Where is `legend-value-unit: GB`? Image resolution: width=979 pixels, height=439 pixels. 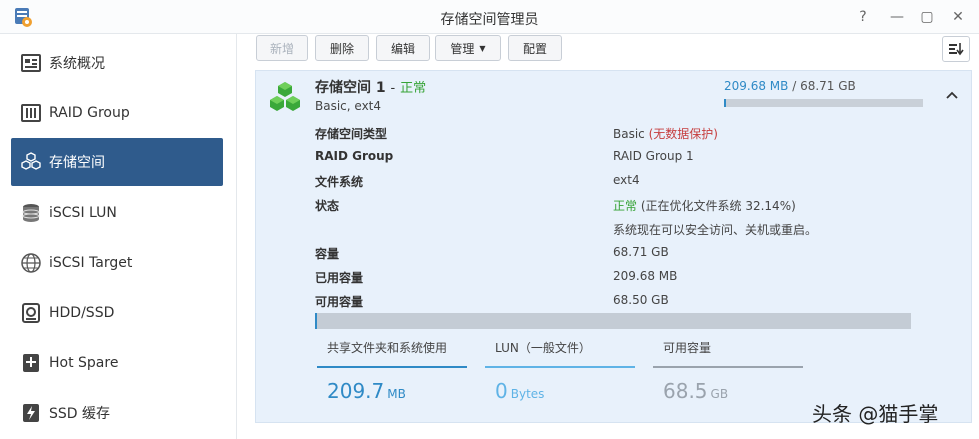 legend-value-unit: GB is located at coordinates (719, 394).